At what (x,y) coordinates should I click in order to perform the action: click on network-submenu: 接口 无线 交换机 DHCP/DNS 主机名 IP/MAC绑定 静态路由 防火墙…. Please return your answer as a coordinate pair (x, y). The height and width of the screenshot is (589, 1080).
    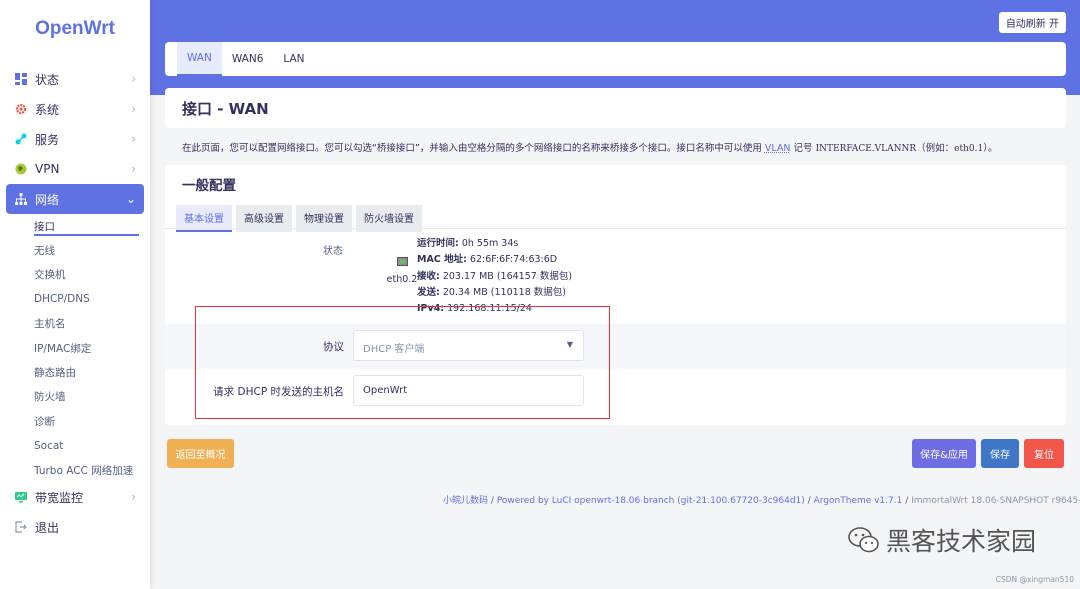
    Looking at the image, I should click on (75, 348).